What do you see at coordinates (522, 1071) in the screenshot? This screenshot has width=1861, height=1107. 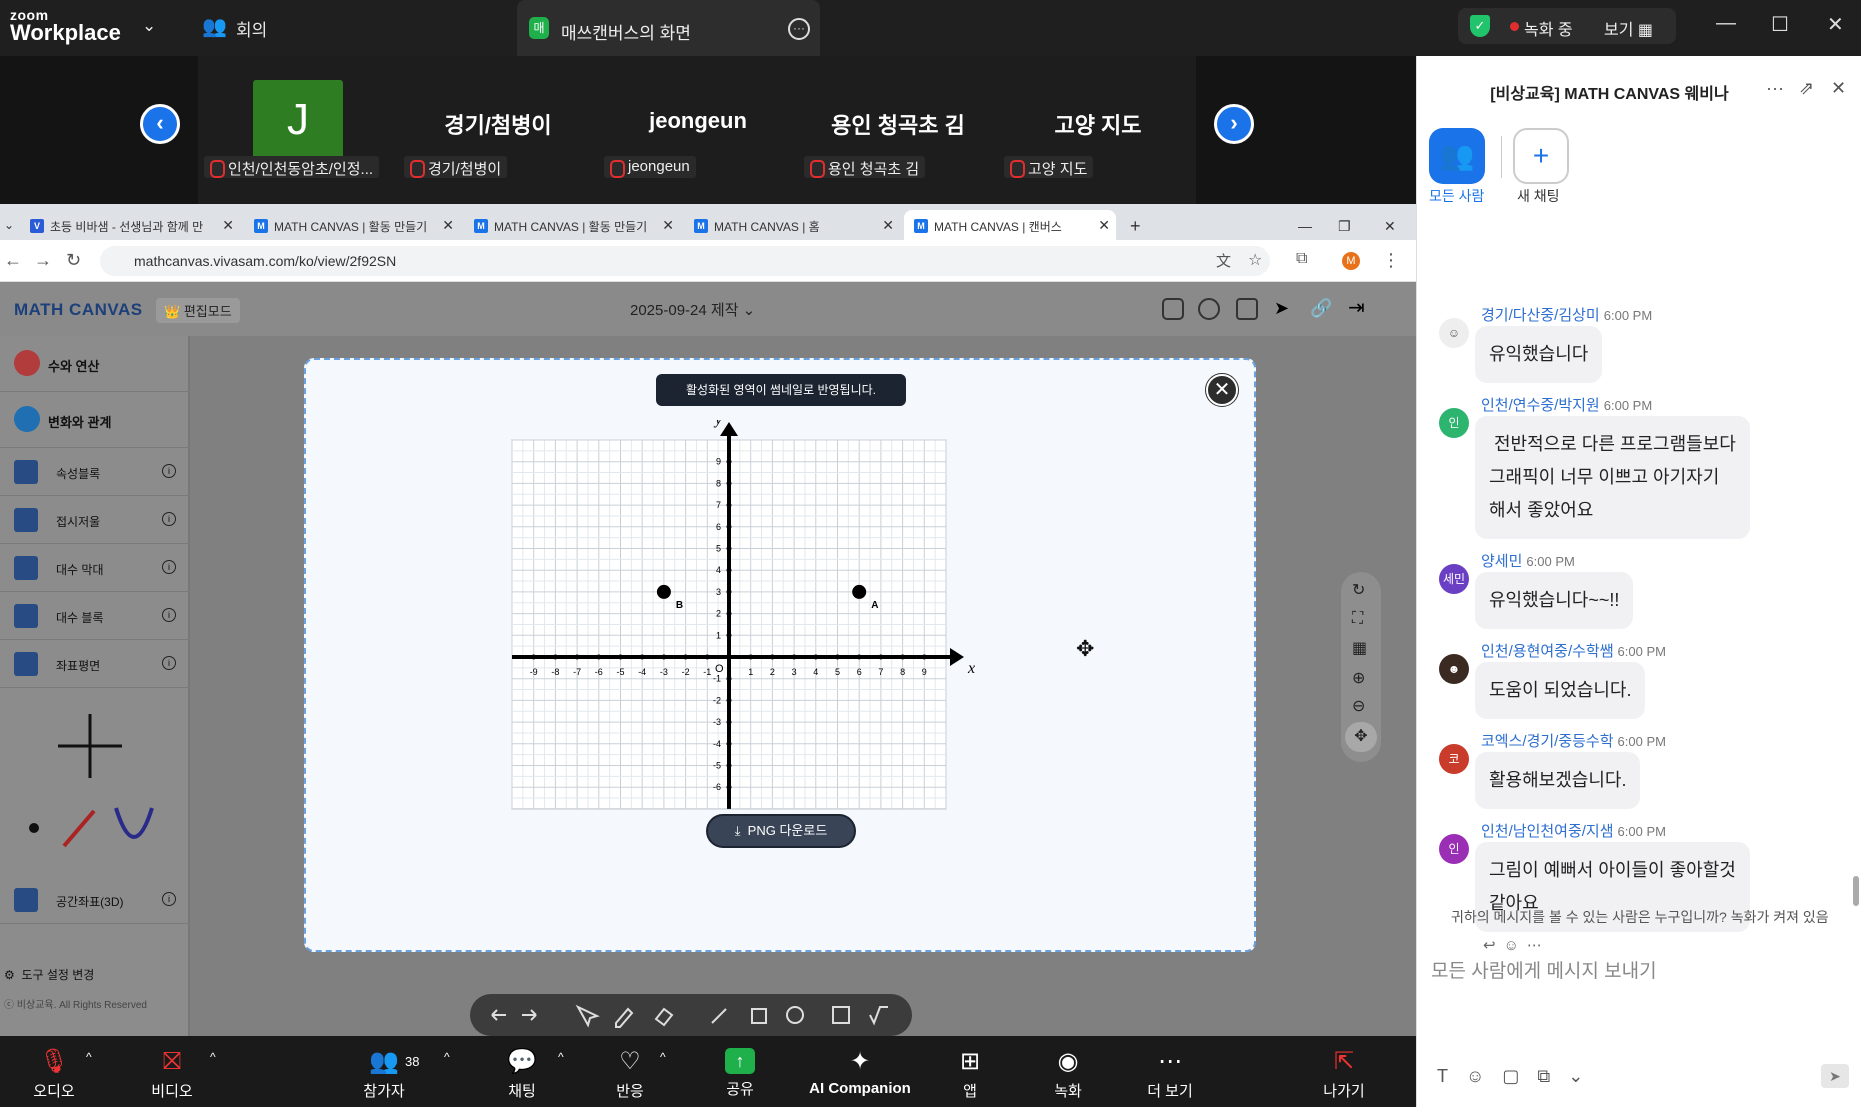 I see `chat-button: 💬 채팅` at bounding box center [522, 1071].